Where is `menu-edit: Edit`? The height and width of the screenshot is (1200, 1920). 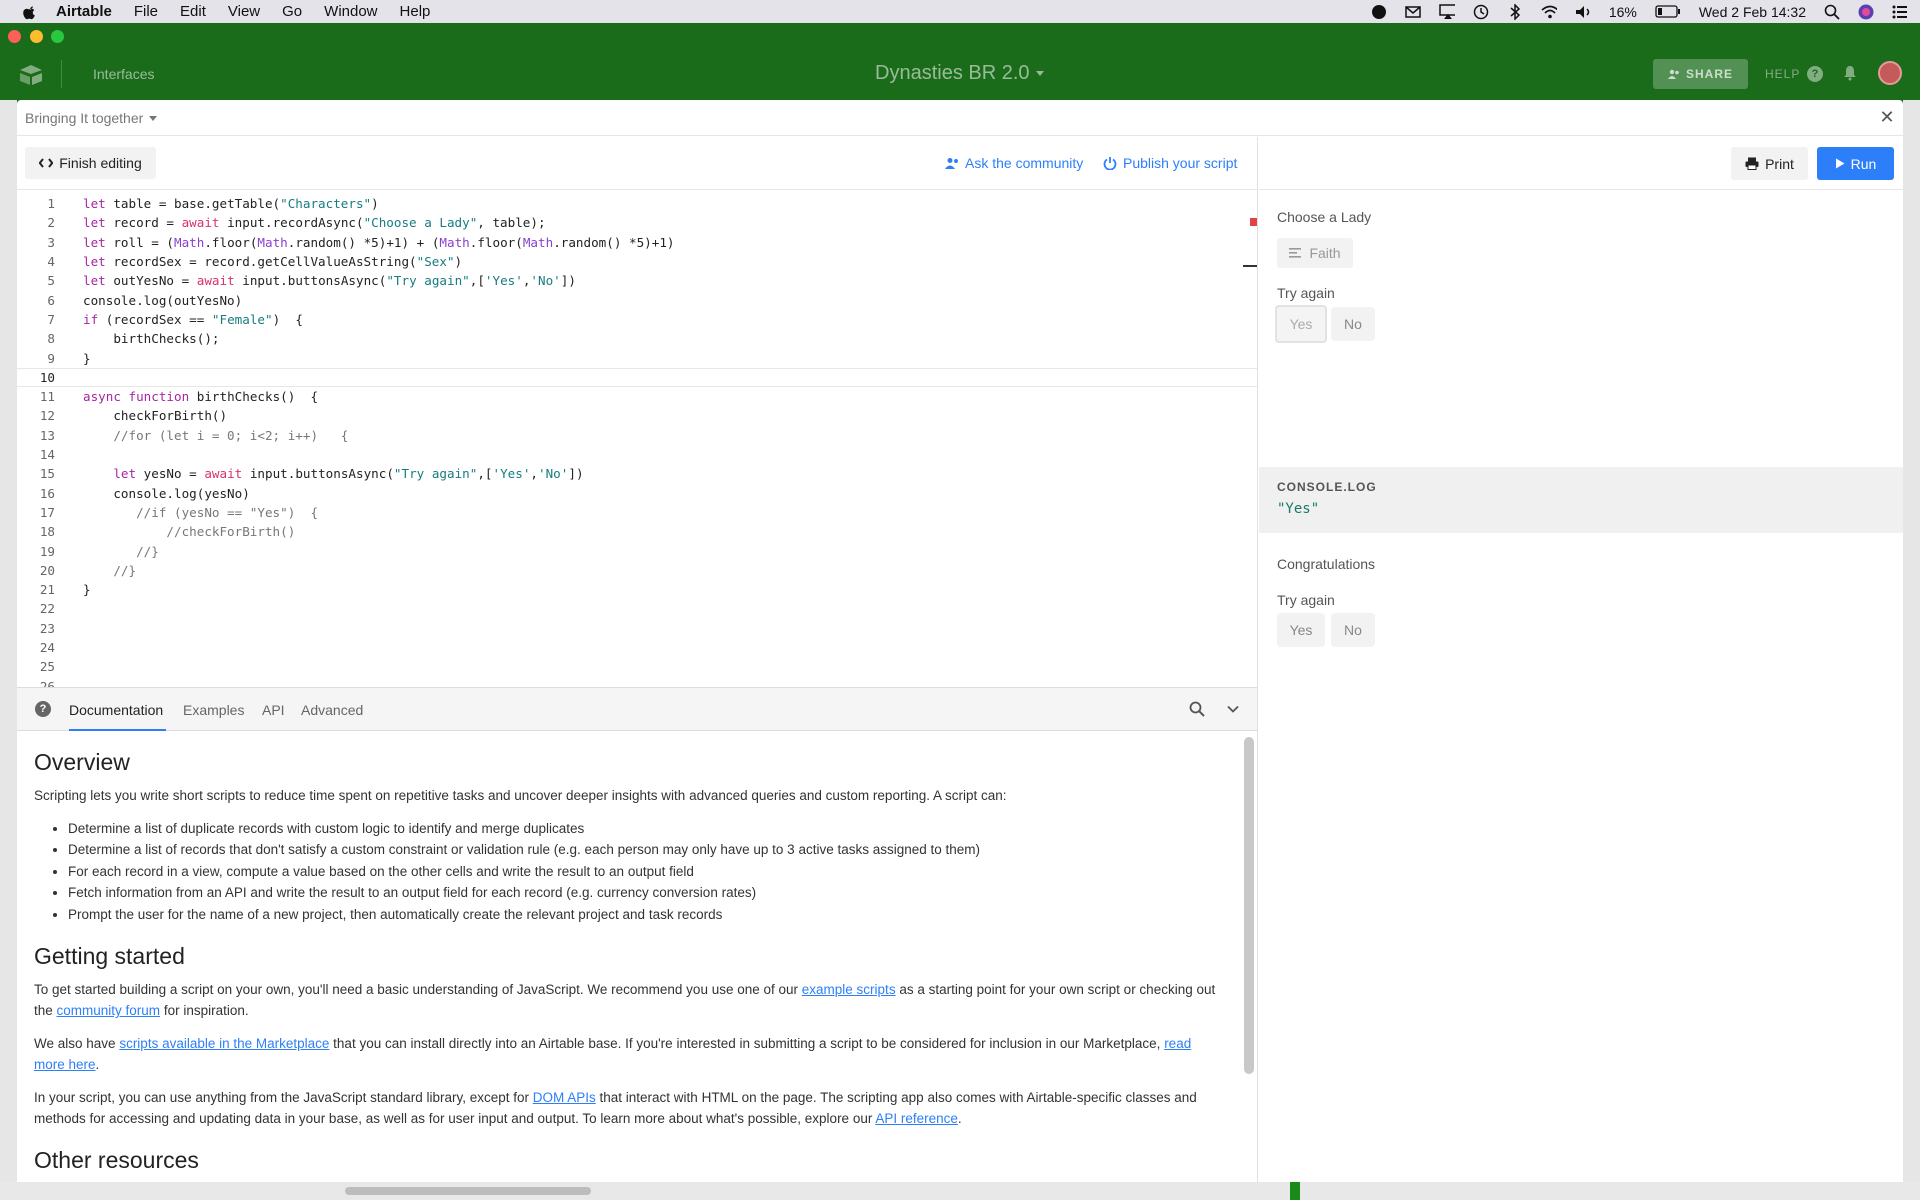 menu-edit: Edit is located at coordinates (193, 11).